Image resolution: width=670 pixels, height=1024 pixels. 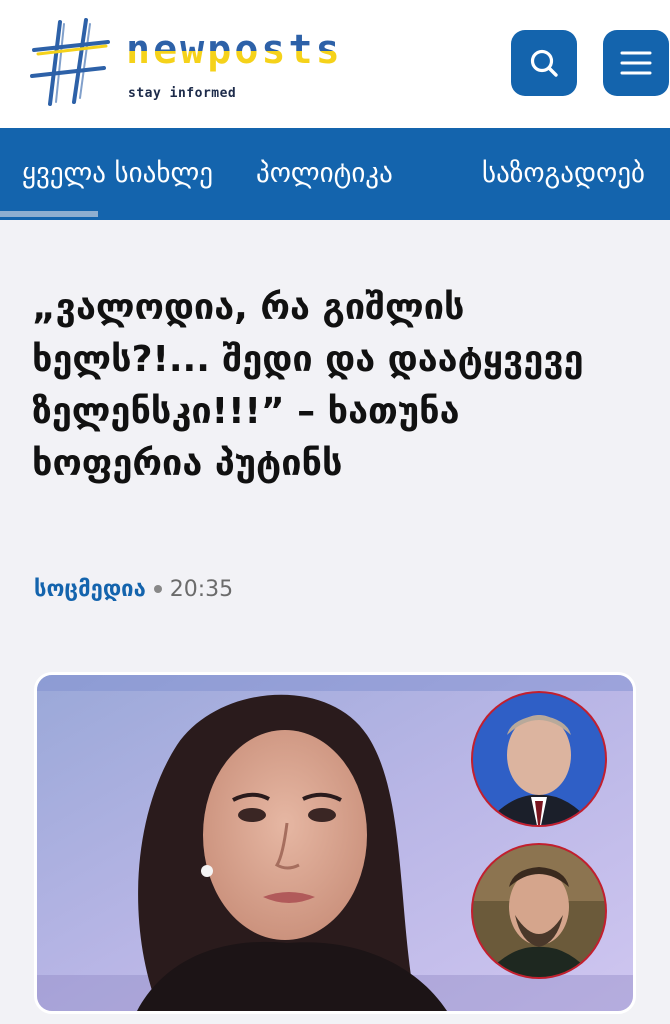 I want to click on search-icon, so click(x=544, y=63).